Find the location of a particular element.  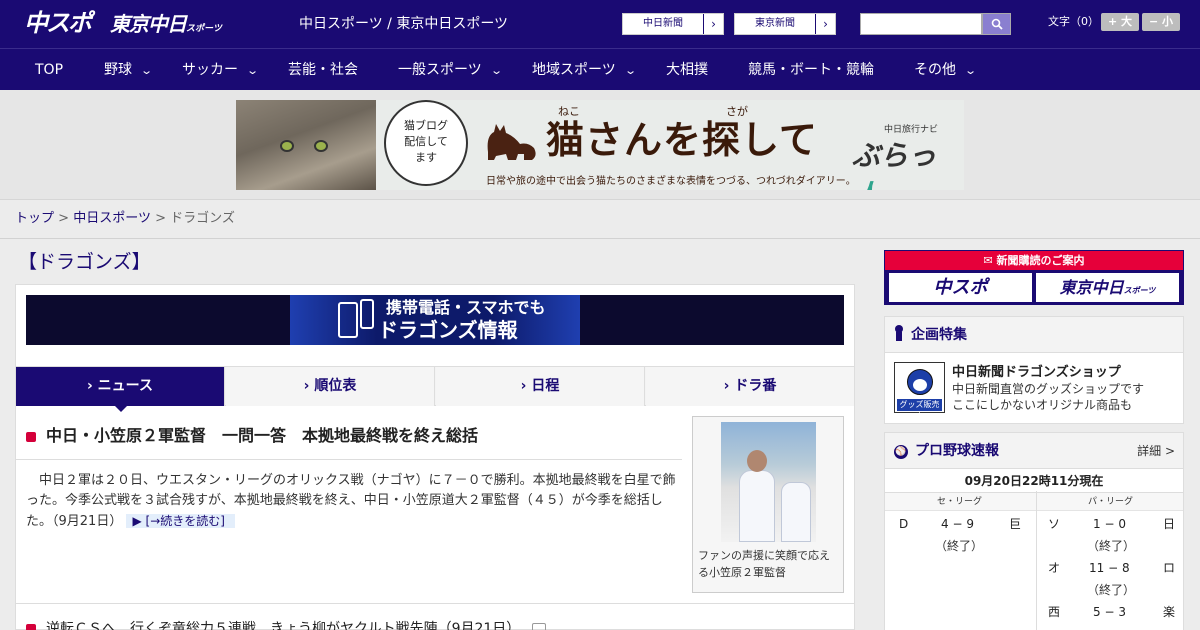

central-game-score: 4 − 9 is located at coordinates (957, 524).